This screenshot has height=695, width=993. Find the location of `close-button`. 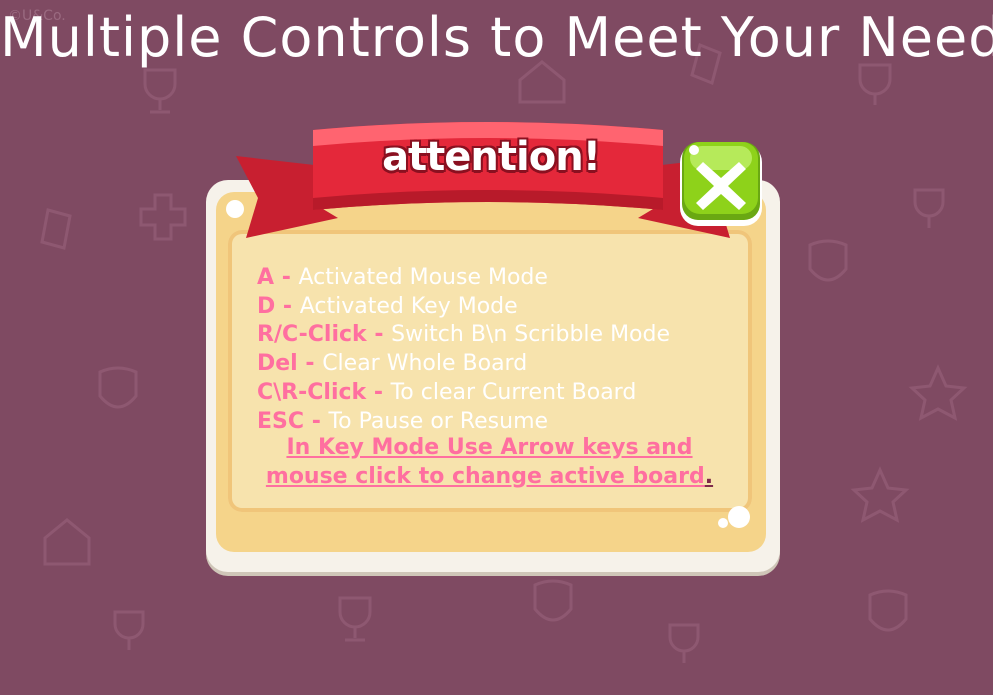

close-button is located at coordinates (721, 183).